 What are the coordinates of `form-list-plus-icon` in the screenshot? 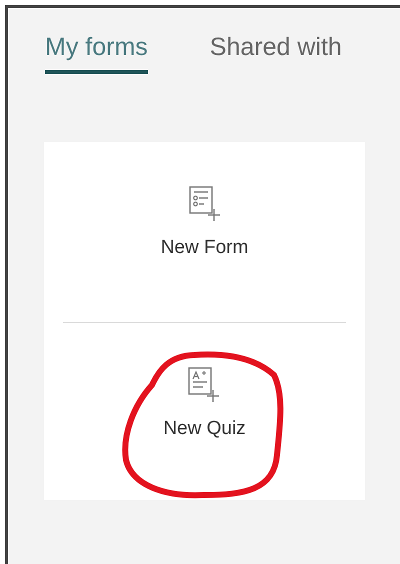 It's located at (204, 204).